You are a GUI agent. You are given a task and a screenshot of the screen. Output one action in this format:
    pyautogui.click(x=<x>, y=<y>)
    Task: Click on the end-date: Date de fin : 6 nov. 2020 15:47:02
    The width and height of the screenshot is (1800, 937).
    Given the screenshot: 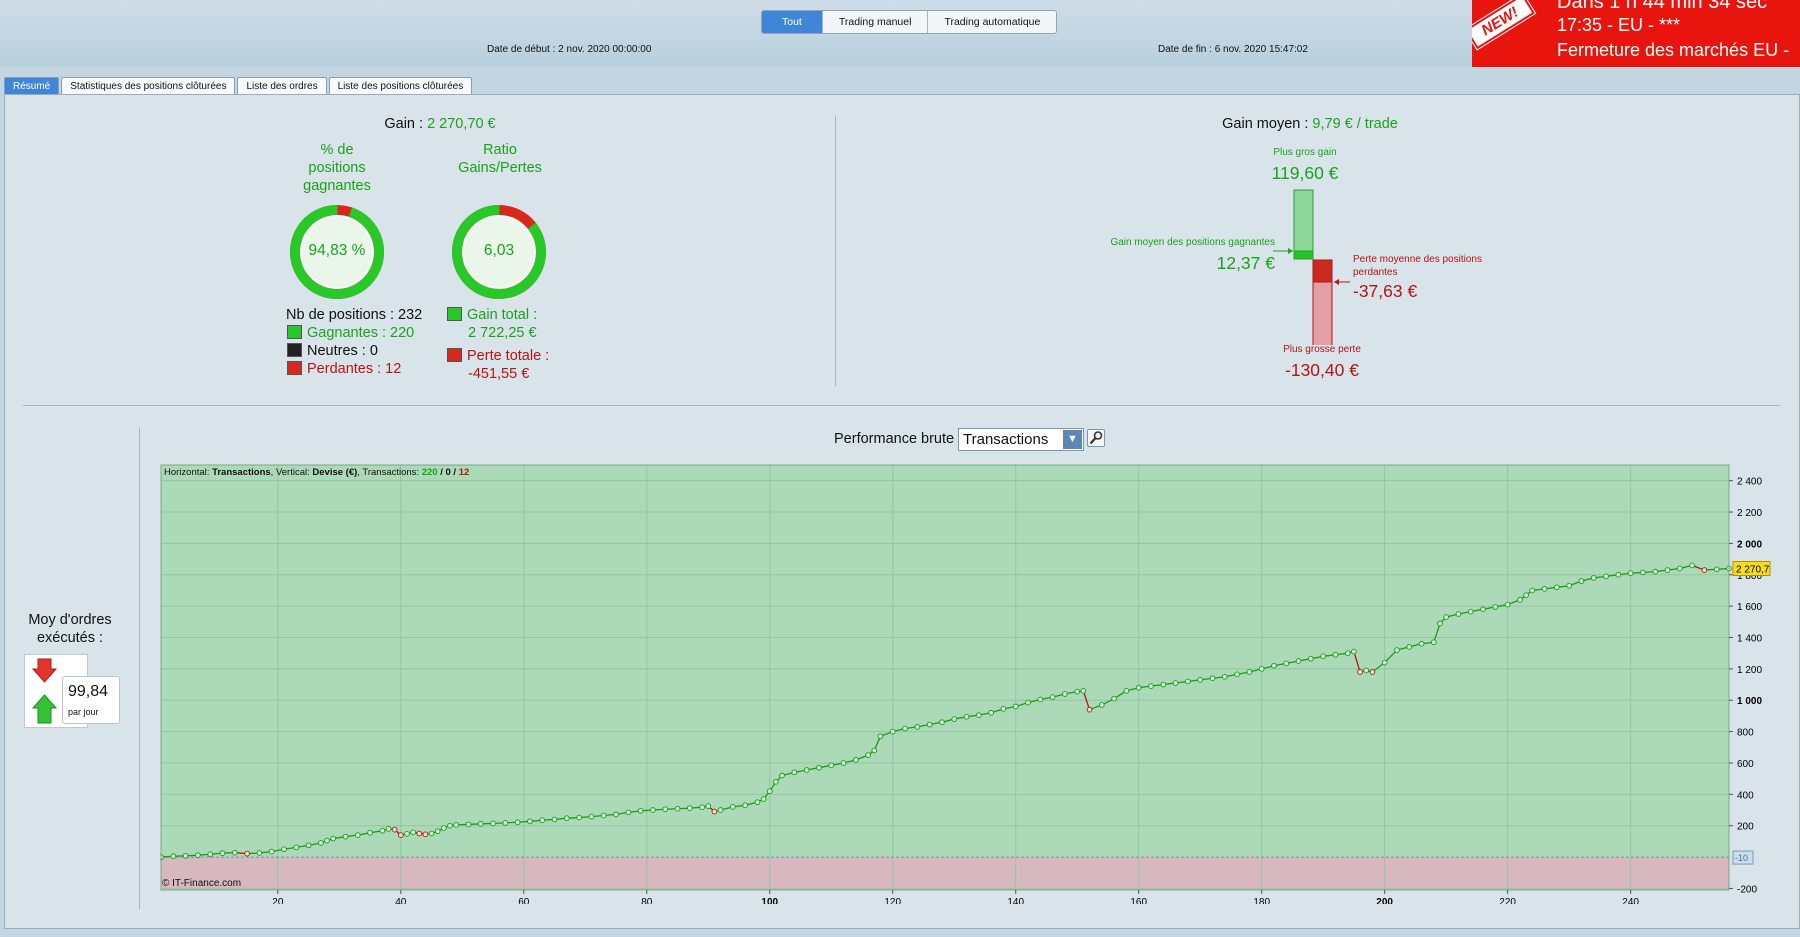 What is the action you would take?
    pyautogui.click(x=1233, y=49)
    